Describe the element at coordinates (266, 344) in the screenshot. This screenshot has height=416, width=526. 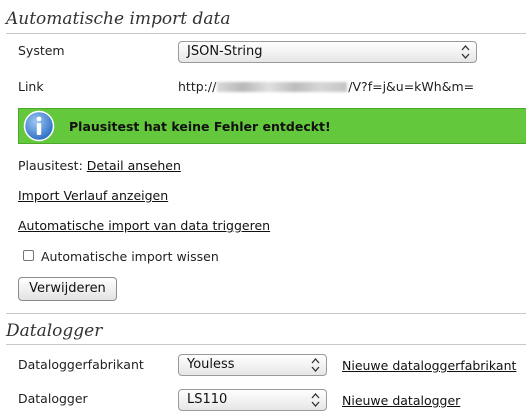
I see `datalogger-section-divider` at that location.